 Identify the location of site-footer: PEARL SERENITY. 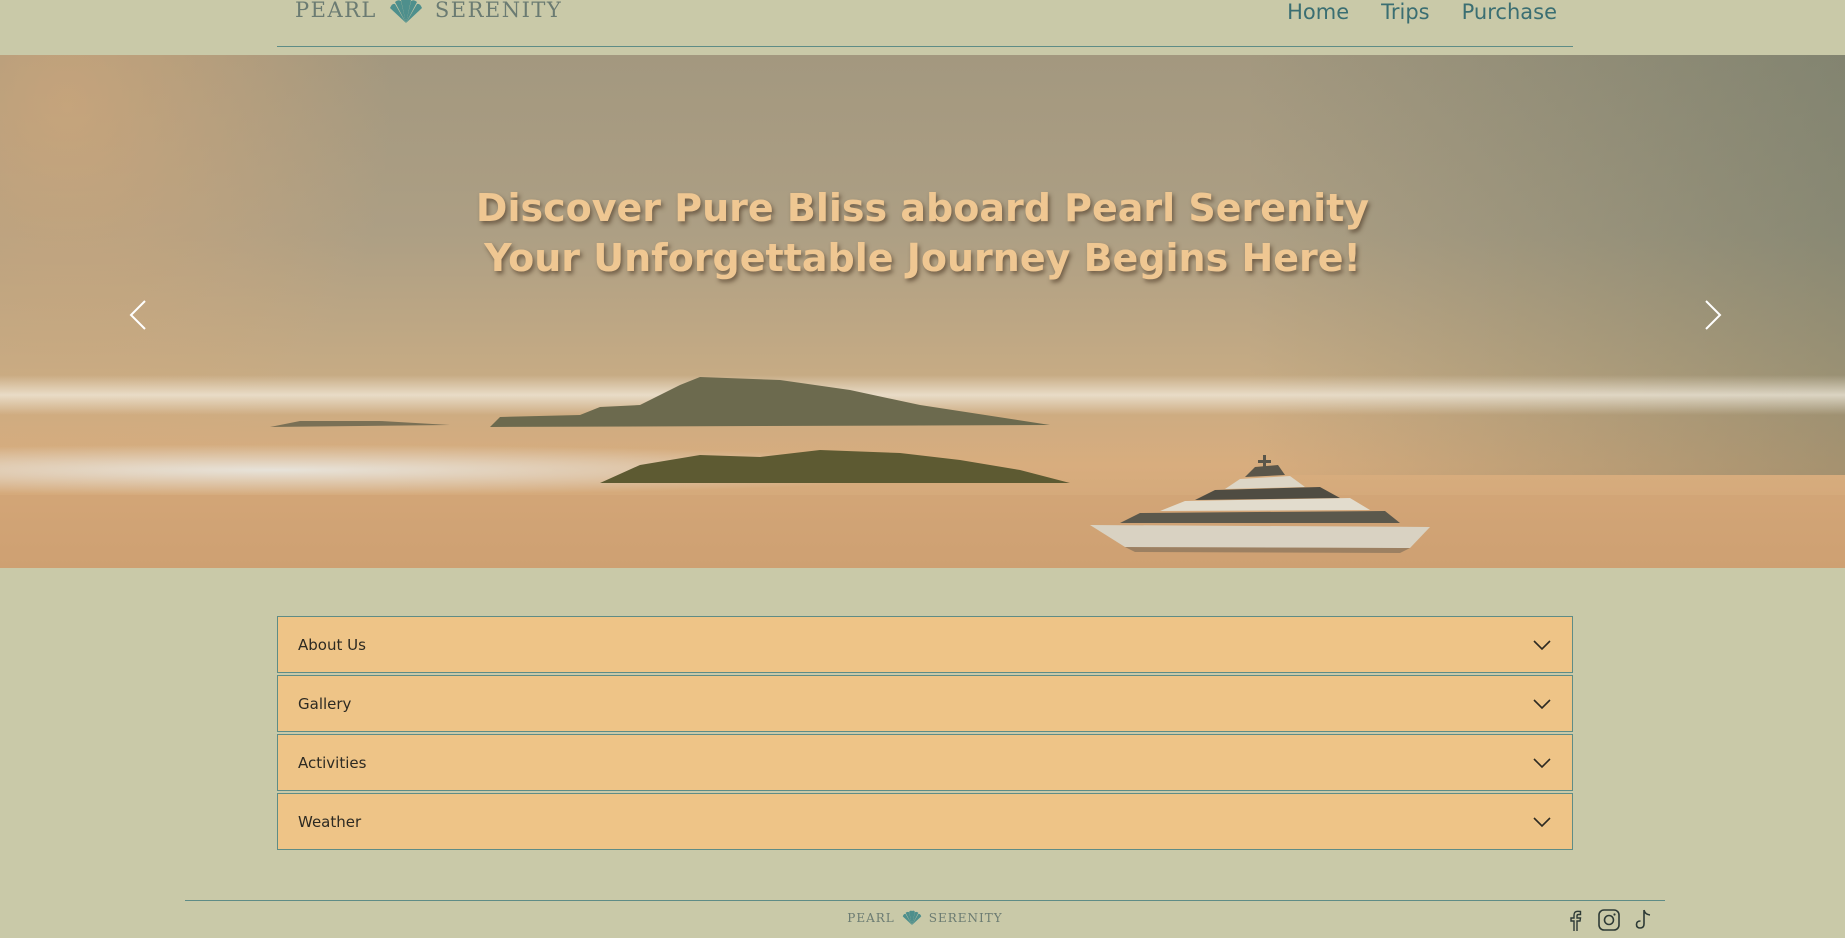
(925, 919).